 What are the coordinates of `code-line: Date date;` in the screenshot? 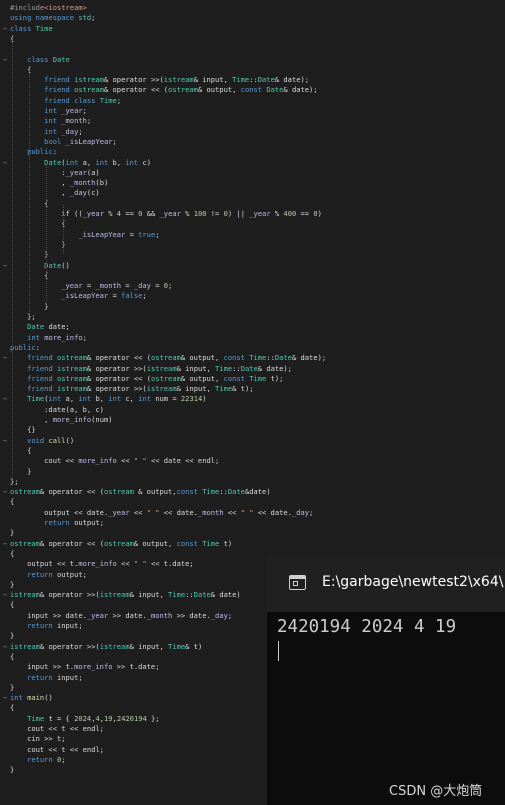 It's located at (48, 327).